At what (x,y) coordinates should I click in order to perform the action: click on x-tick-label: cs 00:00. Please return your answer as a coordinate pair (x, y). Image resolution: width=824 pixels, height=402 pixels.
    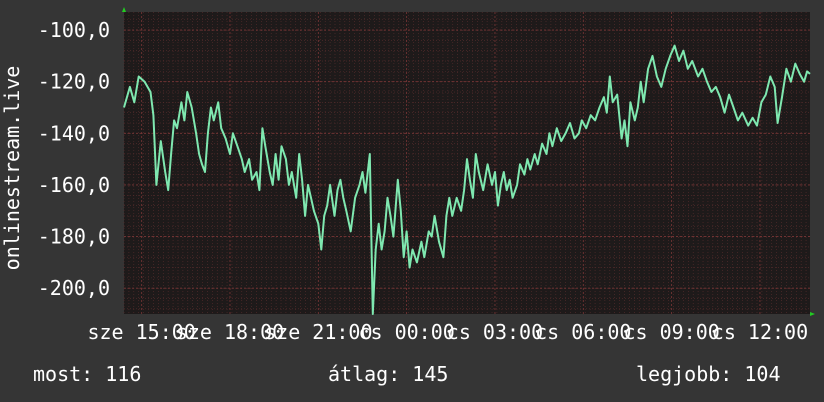
    Looking at the image, I should click on (406, 332).